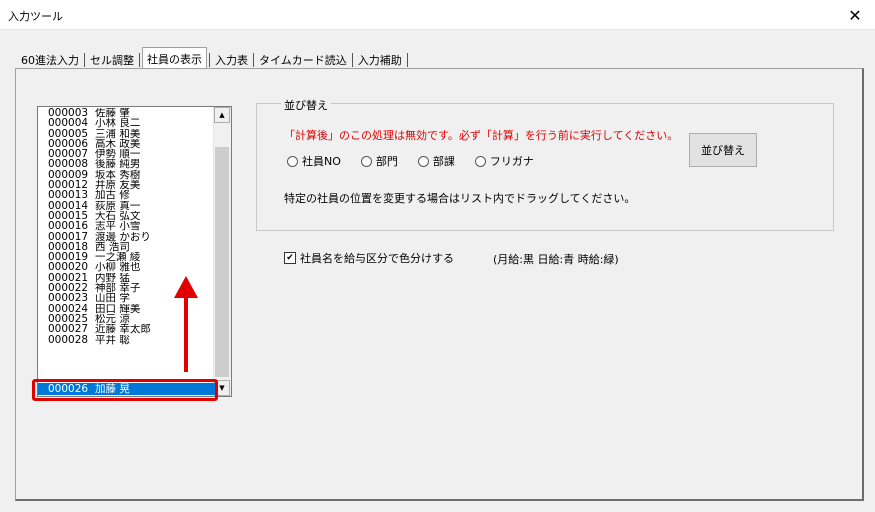  What do you see at coordinates (118, 133) in the screenshot?
I see `employee-name: 三浦 和美` at bounding box center [118, 133].